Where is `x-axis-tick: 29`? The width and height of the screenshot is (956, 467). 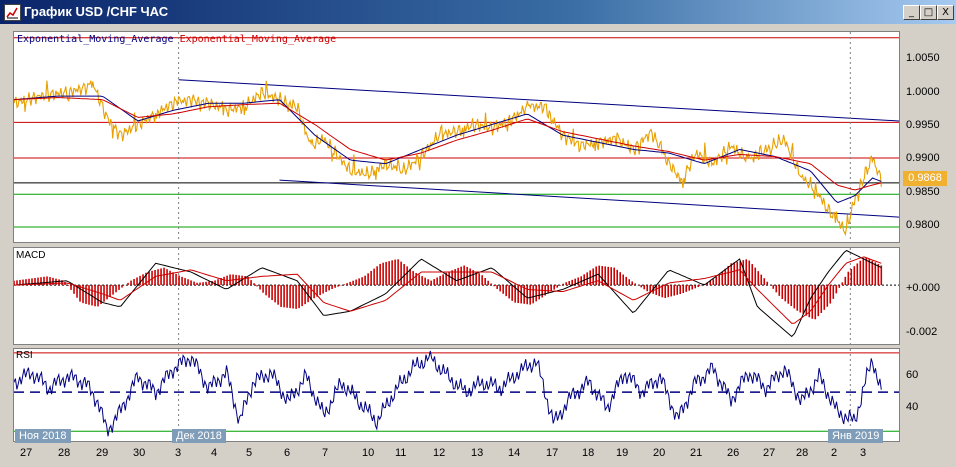
x-axis-tick: 29 is located at coordinates (102, 453).